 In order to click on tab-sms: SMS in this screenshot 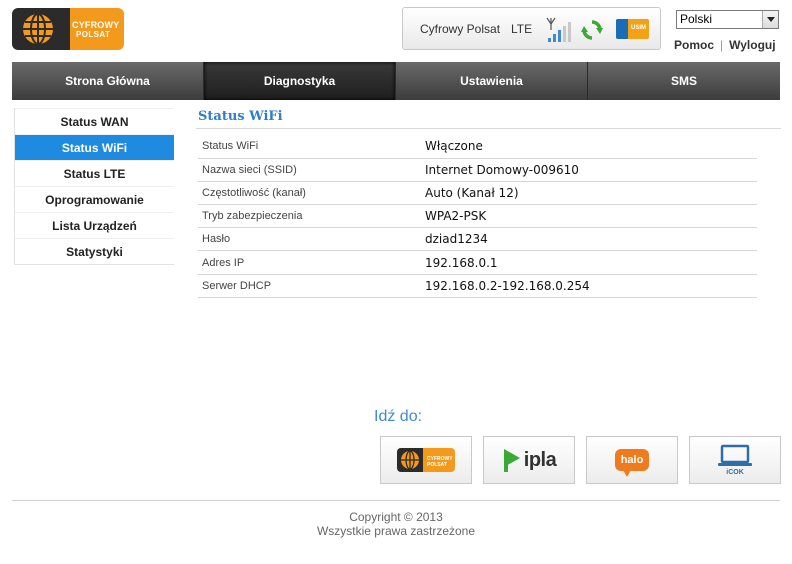, I will do `click(684, 81)`.